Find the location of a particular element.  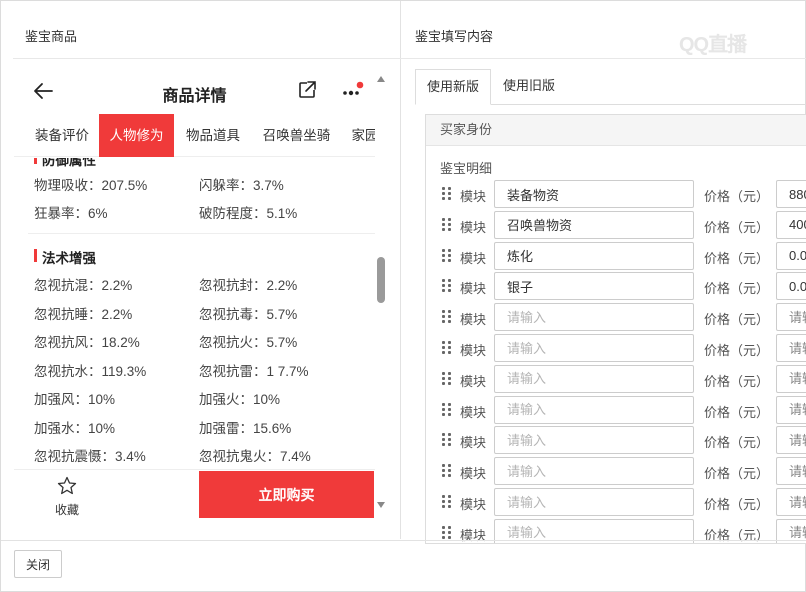

tab-pets-mounts: 召唤兽坐骑 is located at coordinates (296, 135).